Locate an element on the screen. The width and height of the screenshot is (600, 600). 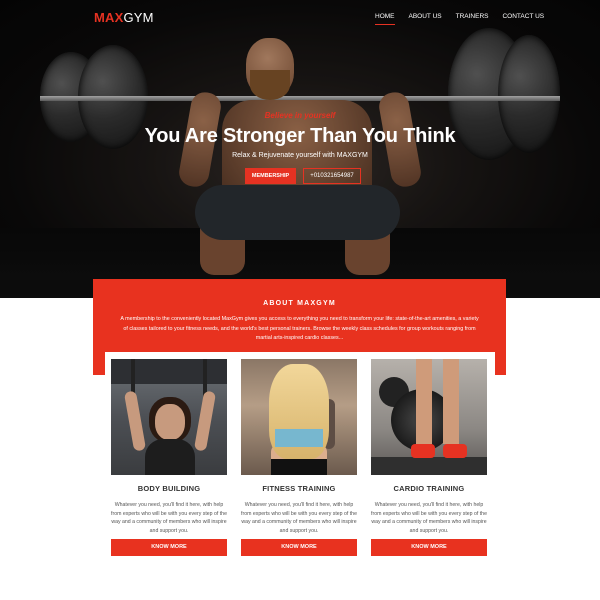
logo: MAXGYM is located at coordinates (124, 17).